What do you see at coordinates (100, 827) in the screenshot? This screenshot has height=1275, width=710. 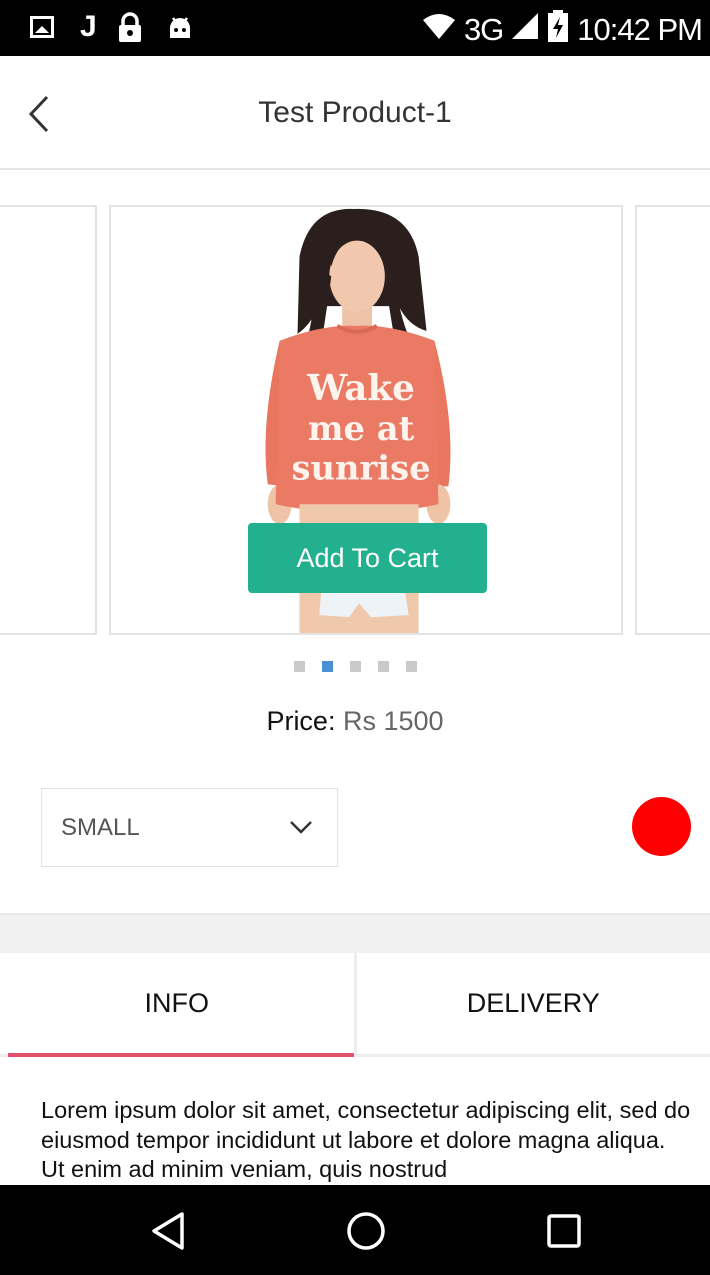 I see `size-selected-value: SMALL` at bounding box center [100, 827].